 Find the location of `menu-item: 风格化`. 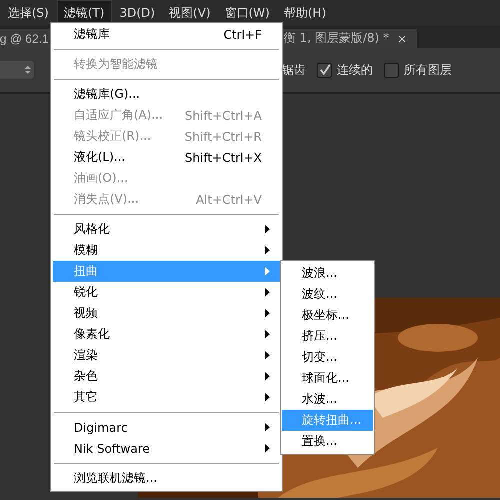

menu-item: 风格化 is located at coordinates (166, 229).